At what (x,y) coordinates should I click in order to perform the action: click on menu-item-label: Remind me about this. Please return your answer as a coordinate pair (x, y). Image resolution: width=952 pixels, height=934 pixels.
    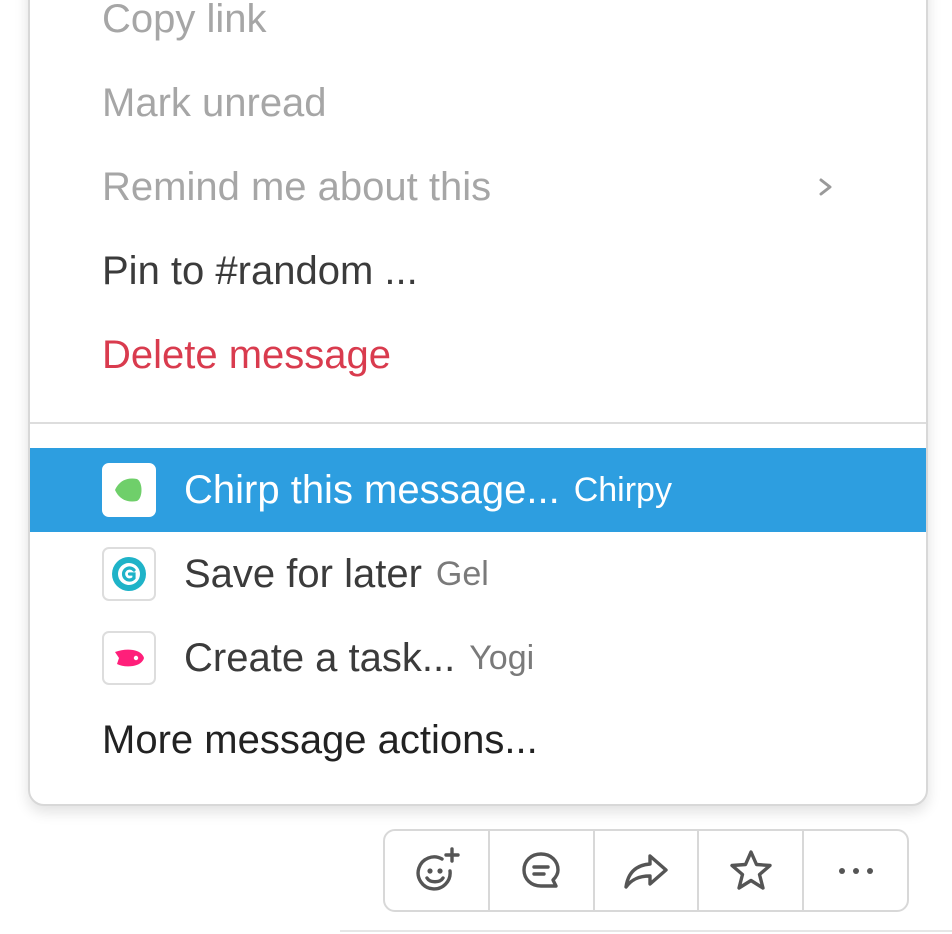
    Looking at the image, I should click on (297, 186).